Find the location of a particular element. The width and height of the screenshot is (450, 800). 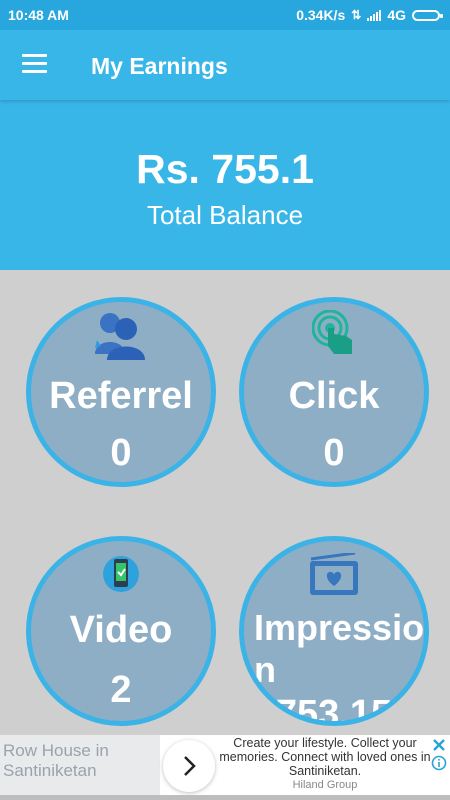

impression-label: Impressio n is located at coordinates (339, 648).